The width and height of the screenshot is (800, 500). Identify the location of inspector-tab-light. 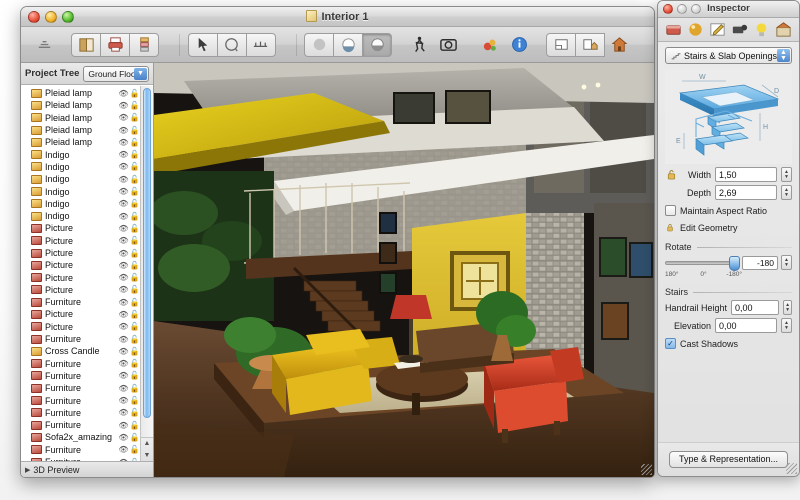
(762, 29).